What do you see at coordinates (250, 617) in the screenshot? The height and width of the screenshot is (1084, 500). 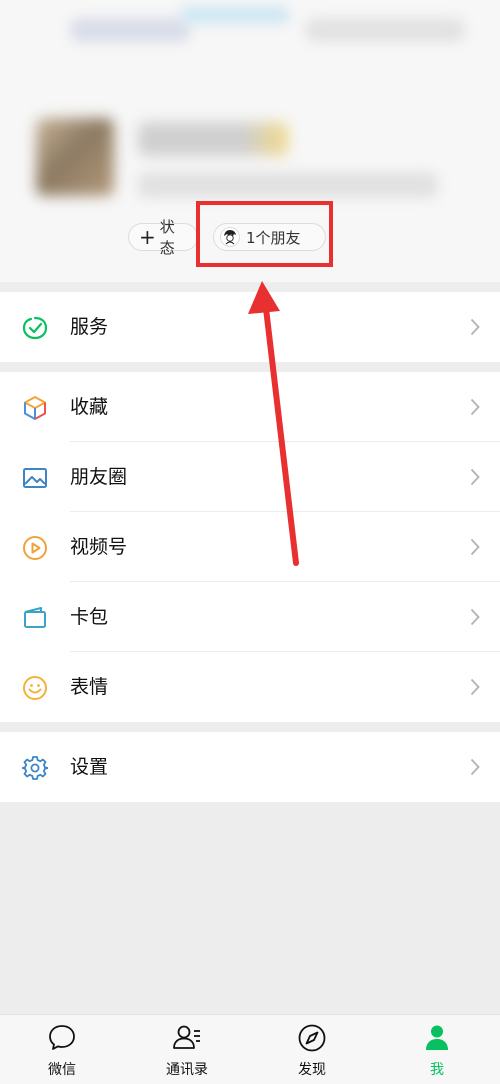 I see `menu-item-card-wallet: 卡包` at bounding box center [250, 617].